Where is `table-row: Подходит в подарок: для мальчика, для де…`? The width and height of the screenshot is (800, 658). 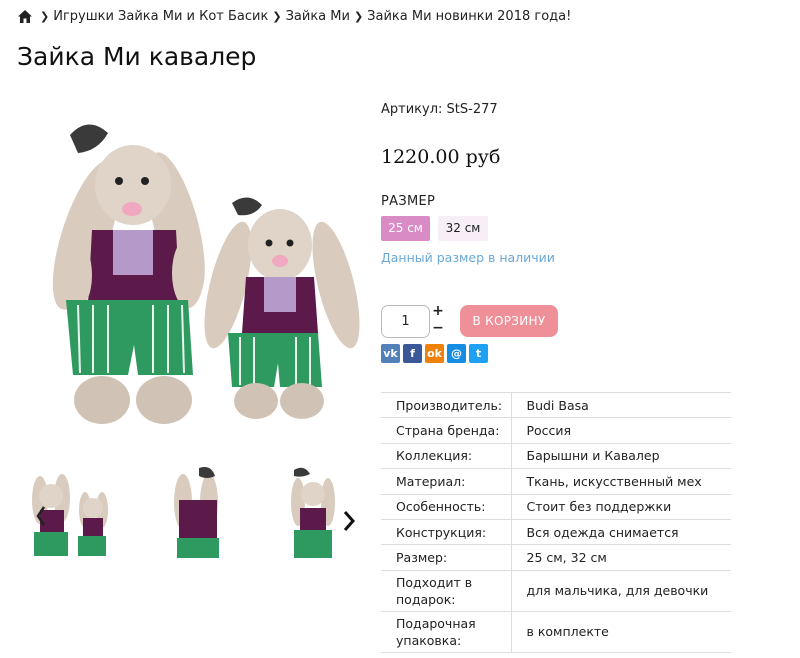 table-row: Подходит в подарок: для мальчика, для де… is located at coordinates (556, 590).